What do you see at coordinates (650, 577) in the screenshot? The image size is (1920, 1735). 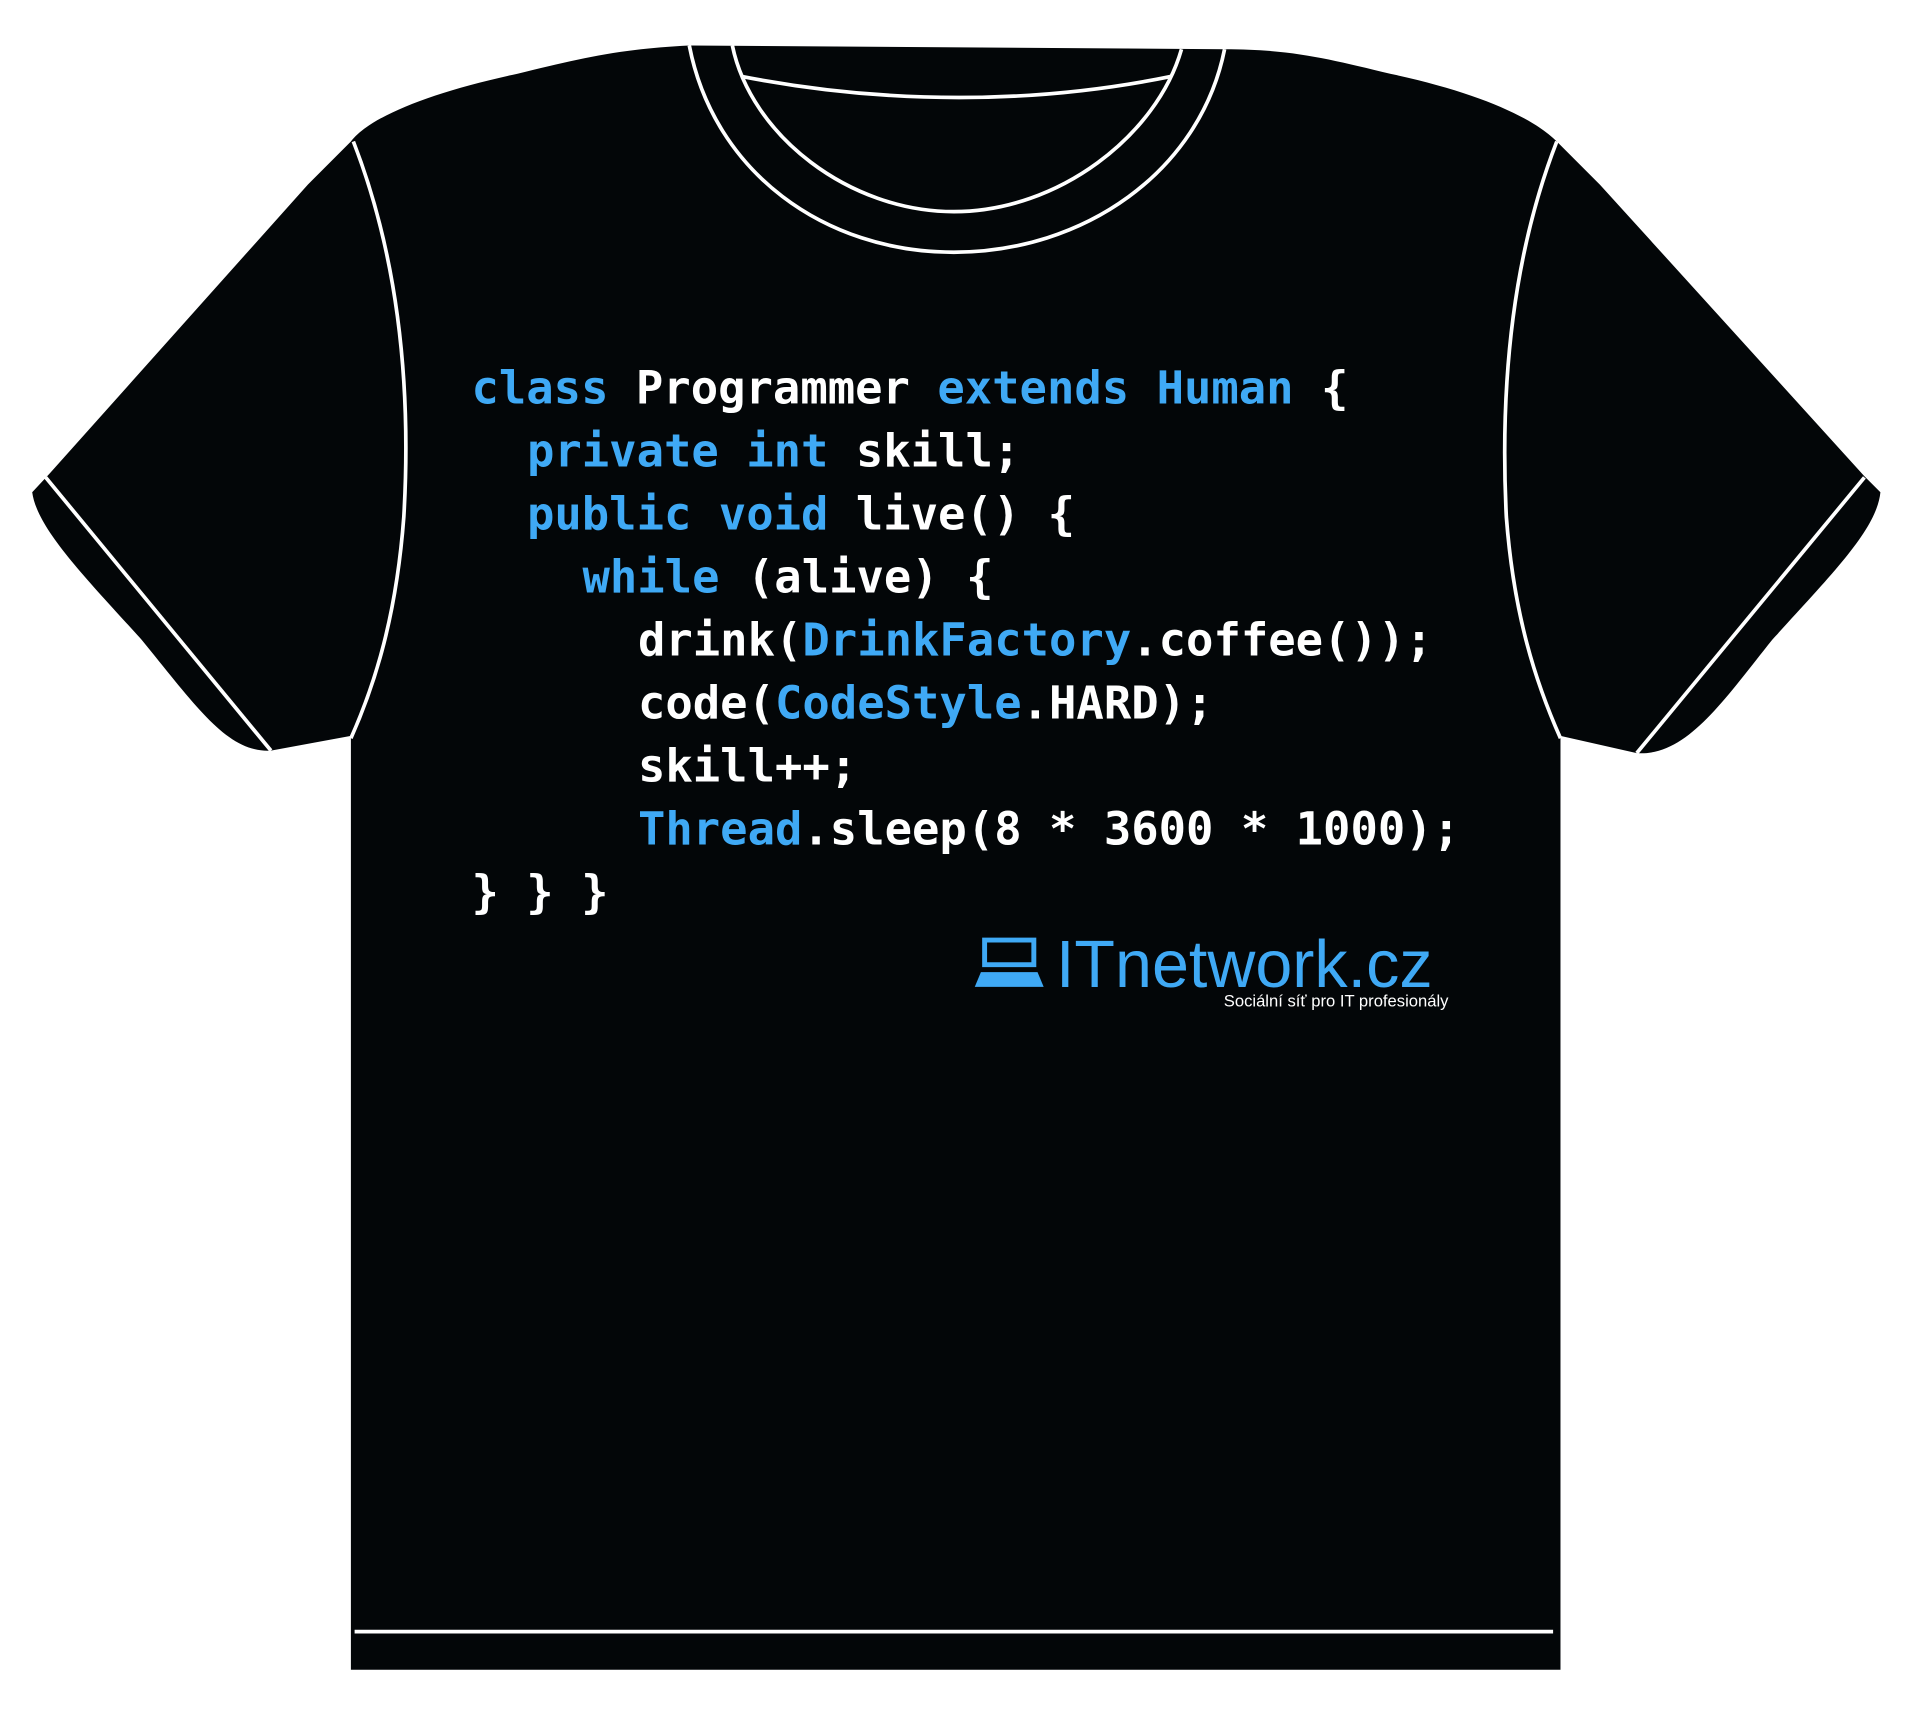 I see `code-keyword: while` at bounding box center [650, 577].